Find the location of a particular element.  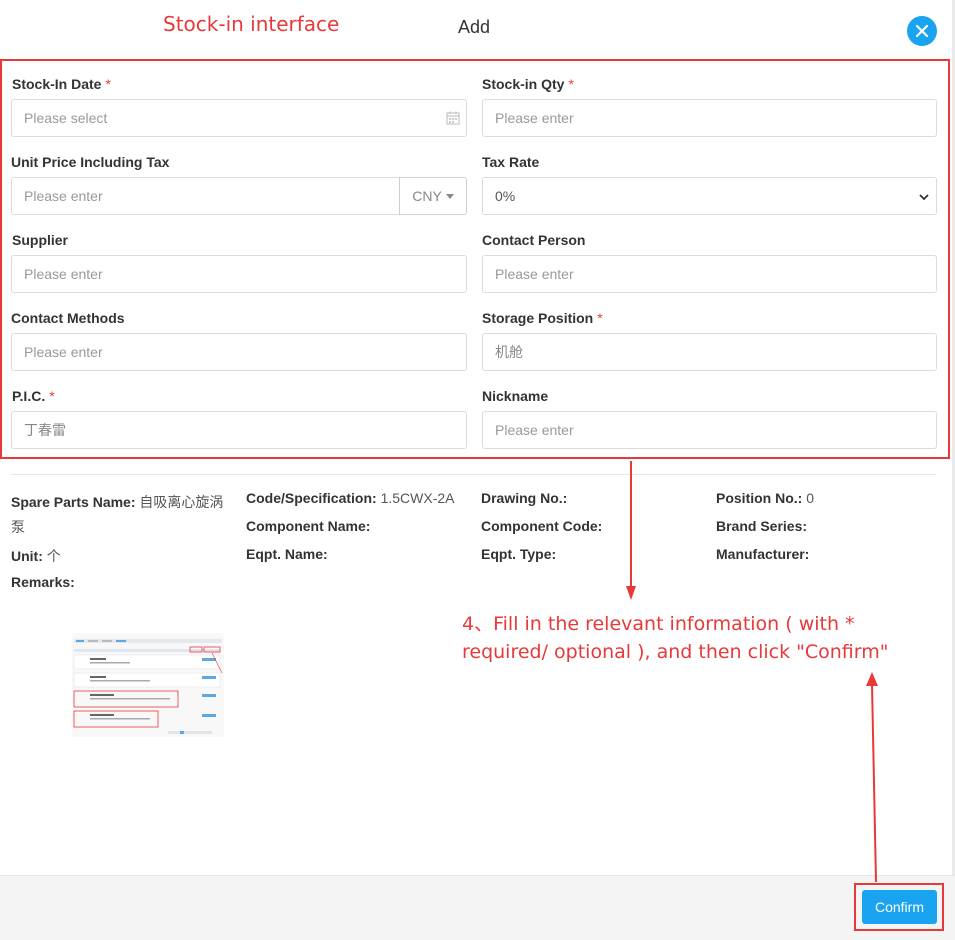

currency-label: CNY is located at coordinates (427, 196).